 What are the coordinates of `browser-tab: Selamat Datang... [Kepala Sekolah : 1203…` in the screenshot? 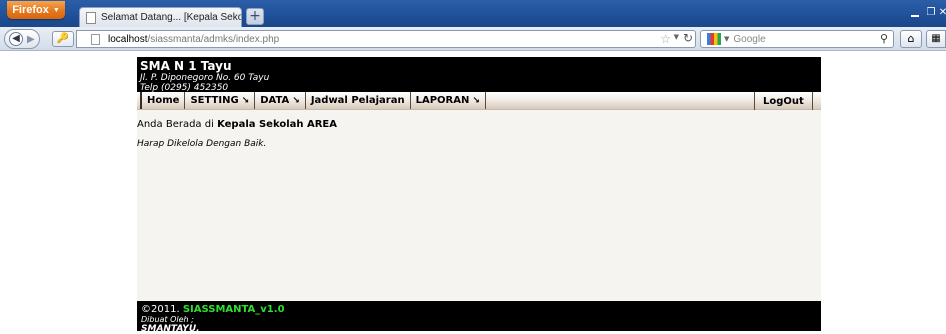 It's located at (160, 17).